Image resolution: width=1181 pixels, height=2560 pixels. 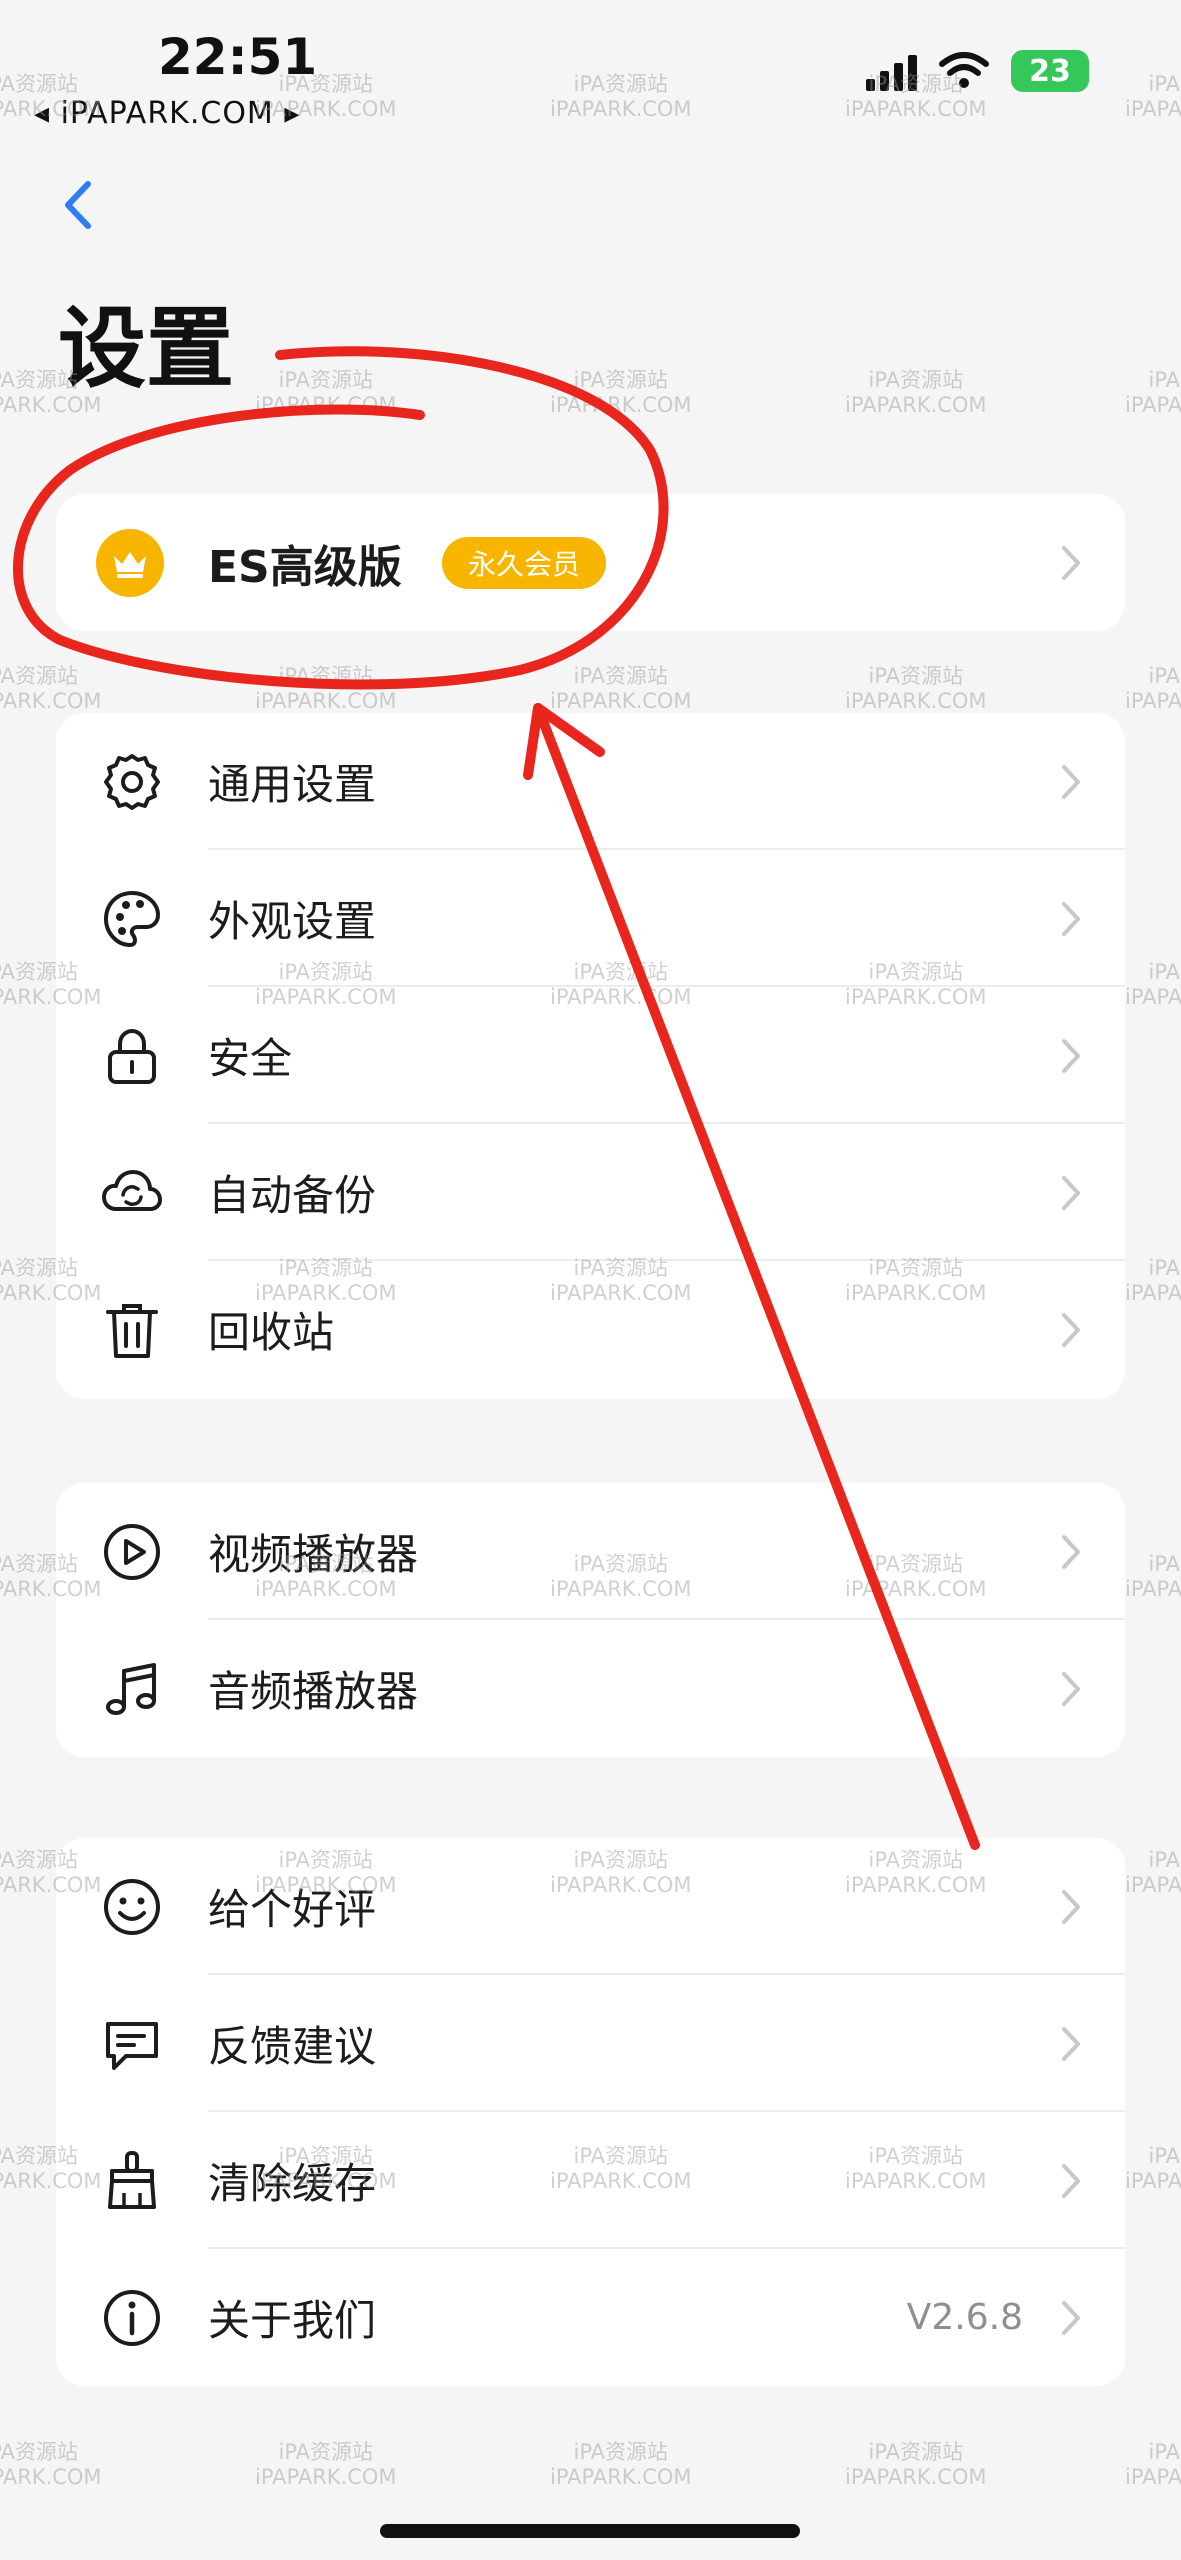 I want to click on settings-item-auto-backup: 自动备份, so click(x=590, y=1192).